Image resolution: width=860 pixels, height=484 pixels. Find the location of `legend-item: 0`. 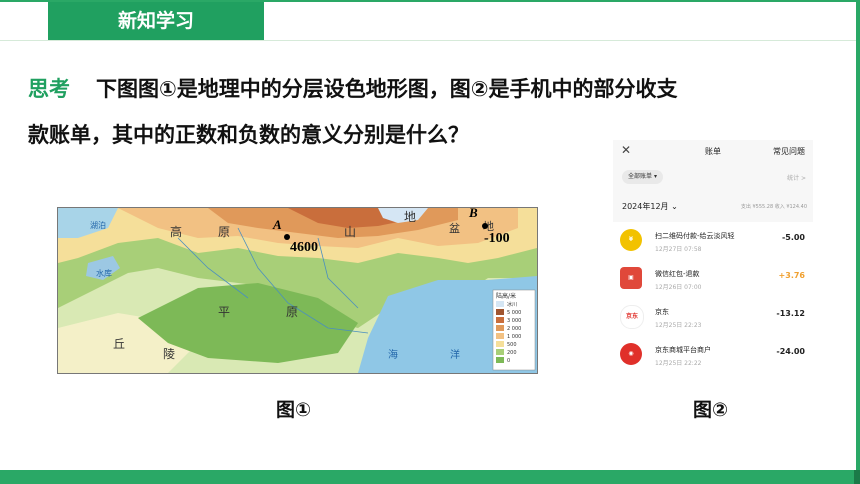

legend-item: 0 is located at coordinates (508, 361).